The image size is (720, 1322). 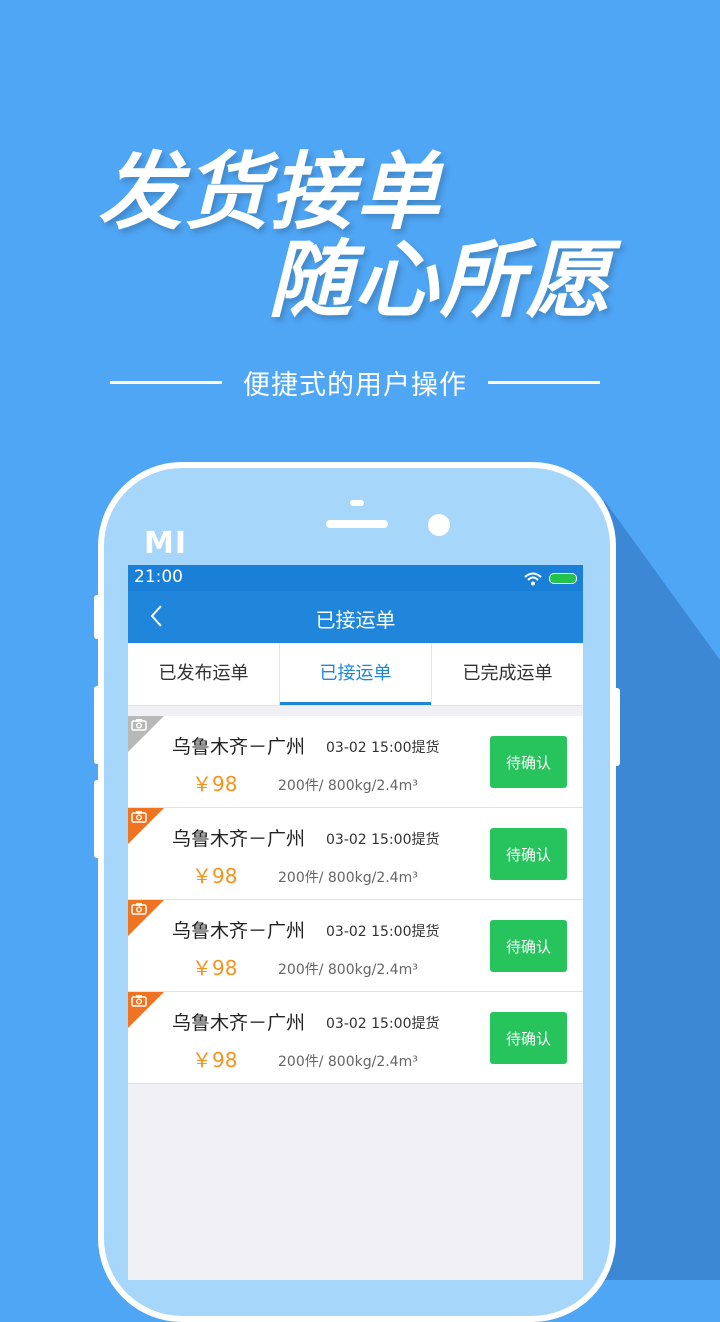 I want to click on tagline: 便捷式的用户操作, so click(x=355, y=385).